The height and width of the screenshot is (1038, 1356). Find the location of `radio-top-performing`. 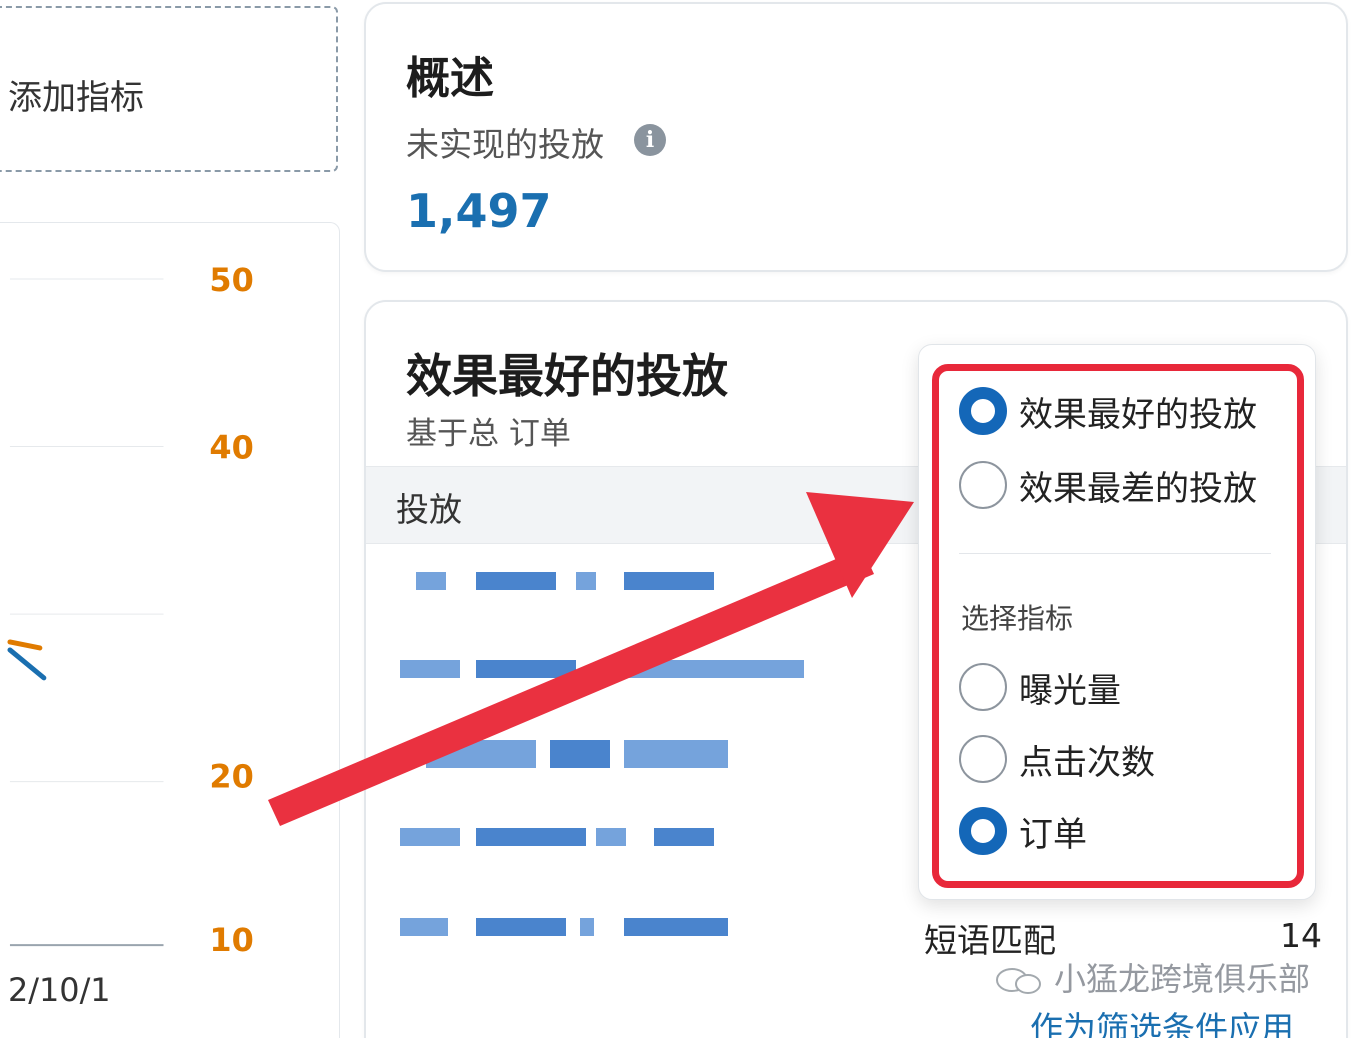

radio-top-performing is located at coordinates (983, 411).